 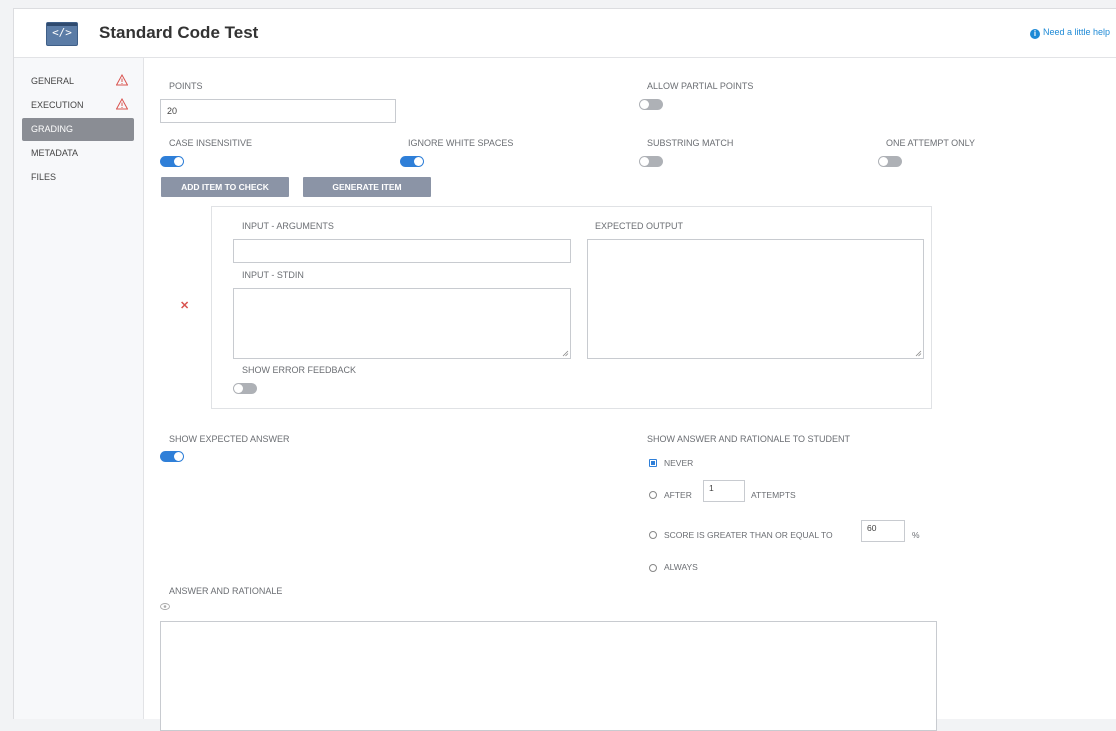 What do you see at coordinates (890, 161) in the screenshot?
I see `one-attempt-toggle` at bounding box center [890, 161].